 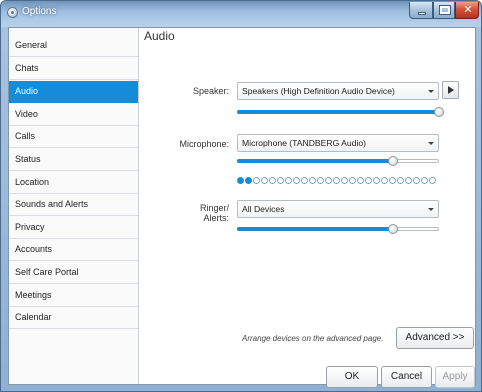 What do you see at coordinates (406, 377) in the screenshot?
I see `cancel-button: Cancel` at bounding box center [406, 377].